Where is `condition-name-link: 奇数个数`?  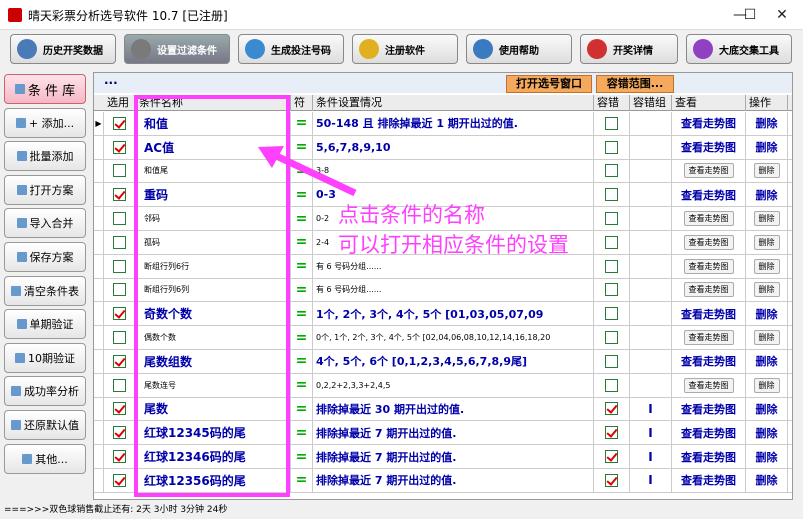 condition-name-link: 奇数个数 is located at coordinates (213, 314).